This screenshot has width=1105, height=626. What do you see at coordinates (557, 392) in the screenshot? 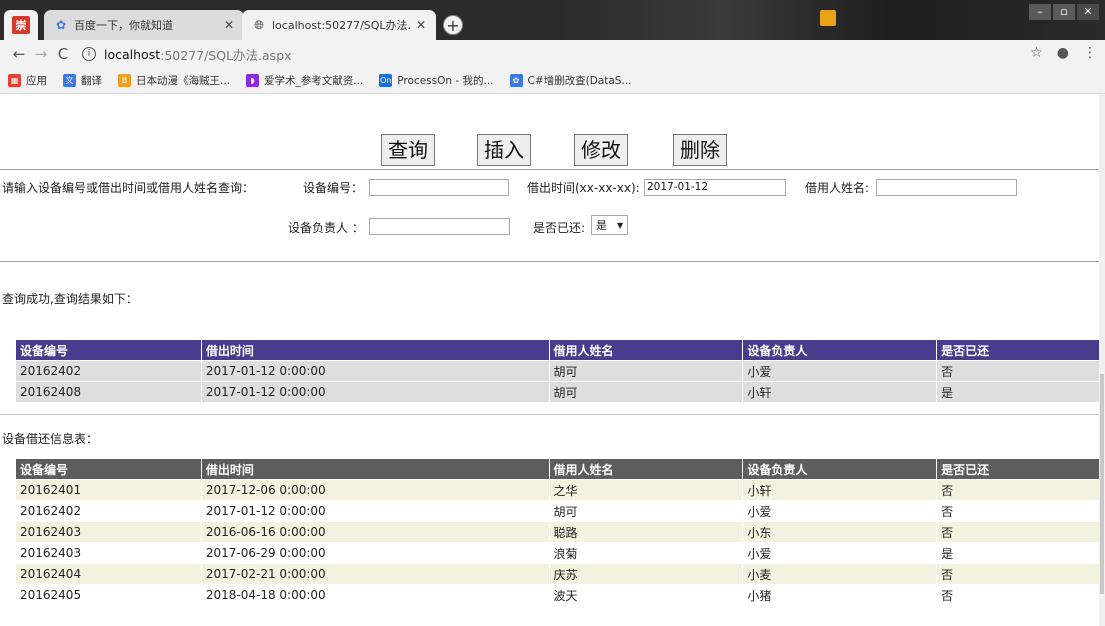
I see `table-row: 20162408 2017-01-12 0:00:00 胡可 小轩 是` at bounding box center [557, 392].